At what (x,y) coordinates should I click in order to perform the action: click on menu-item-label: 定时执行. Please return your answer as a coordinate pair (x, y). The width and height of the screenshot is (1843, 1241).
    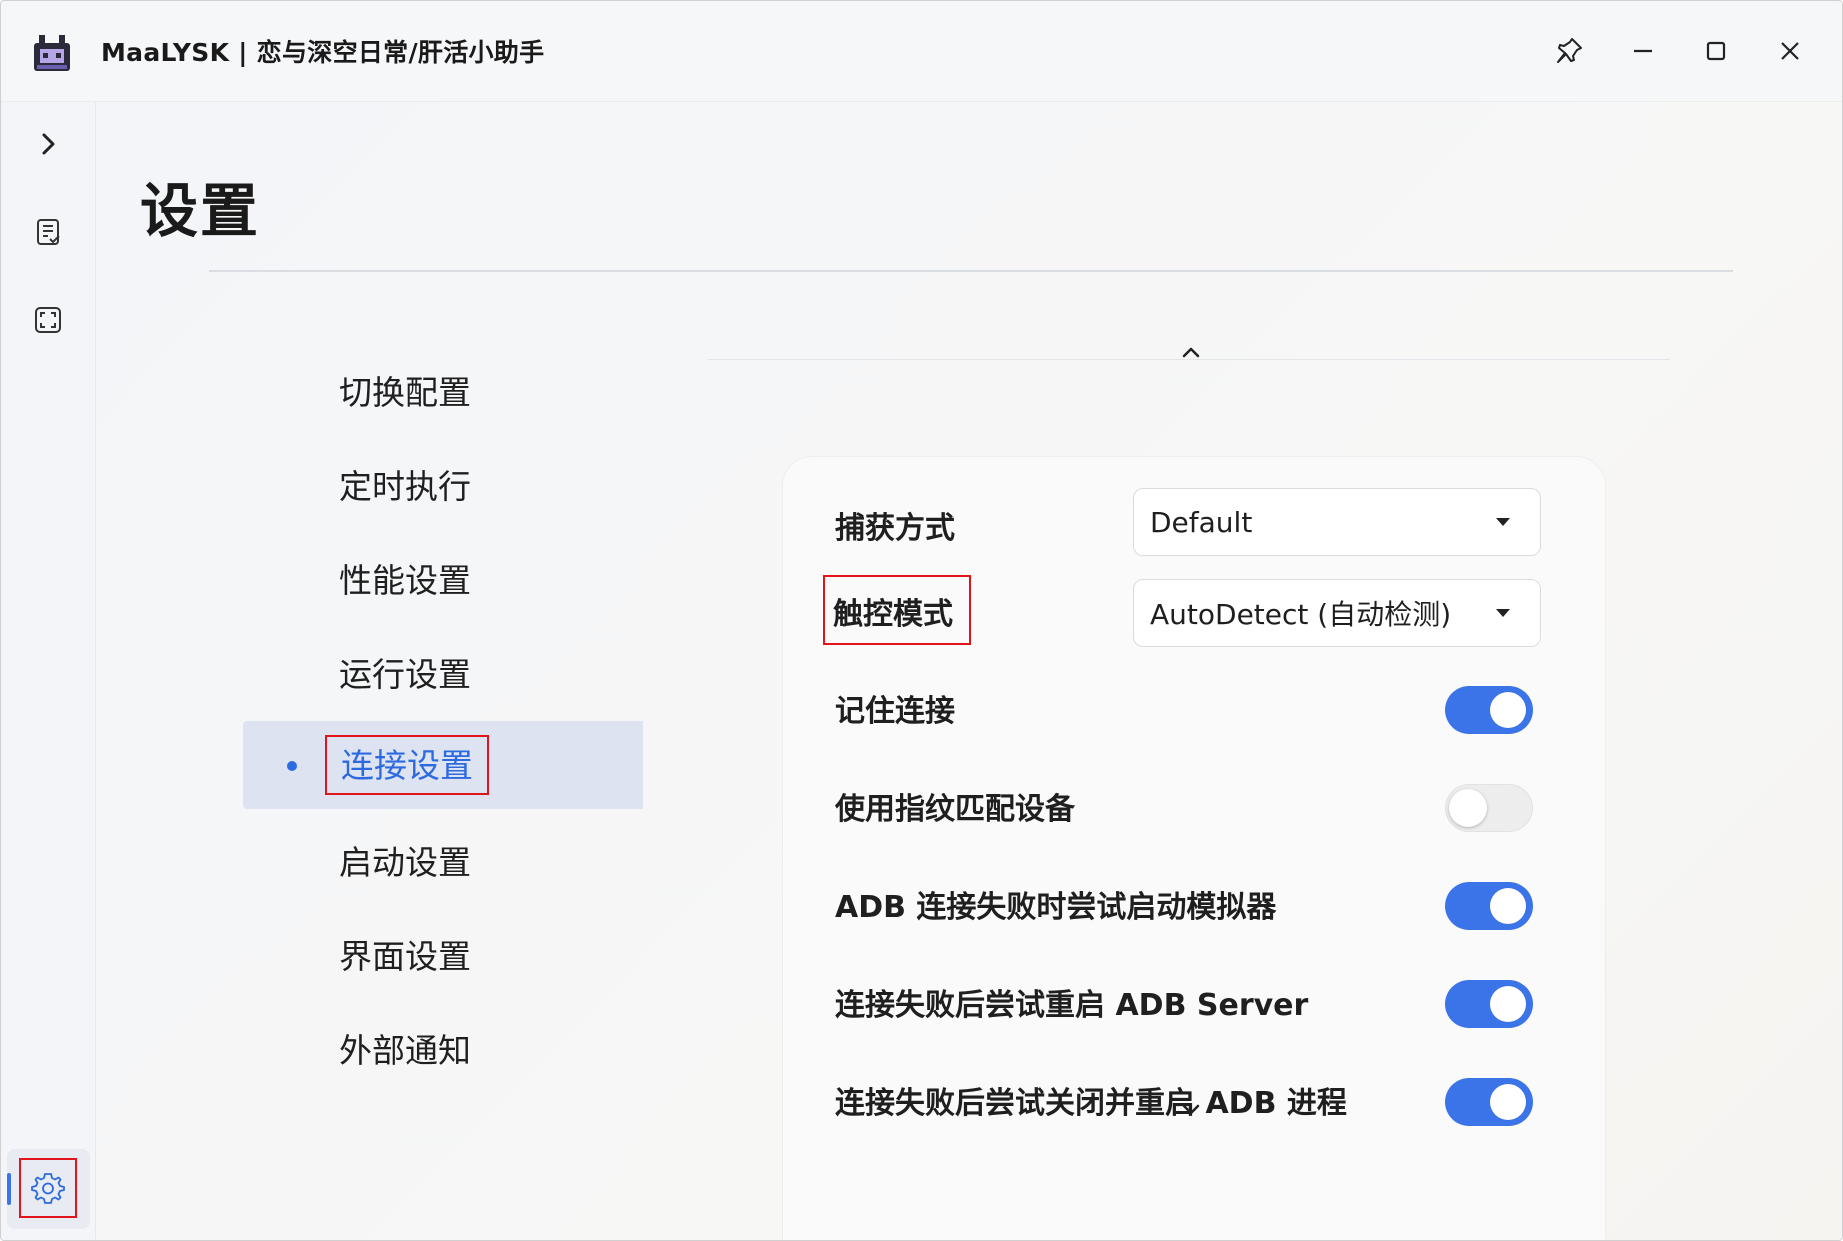
    Looking at the image, I should click on (405, 486).